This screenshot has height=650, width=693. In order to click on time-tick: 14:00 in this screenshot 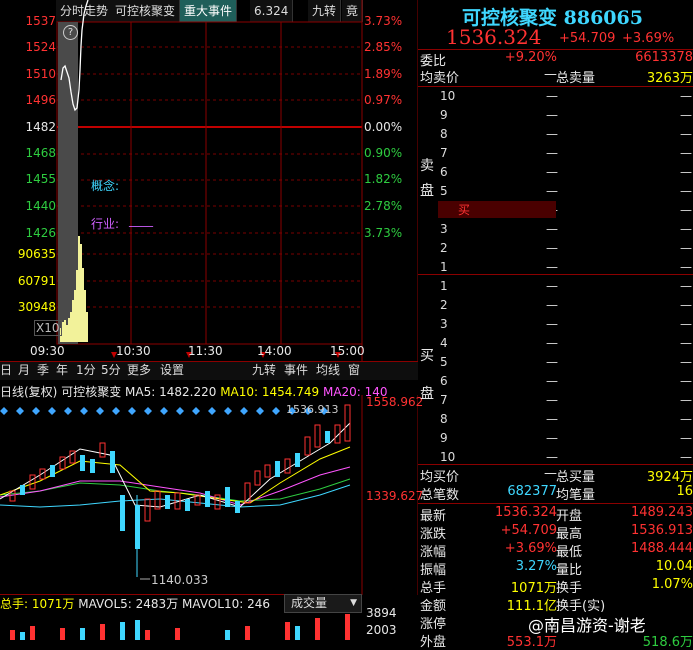, I will do `click(274, 351)`.